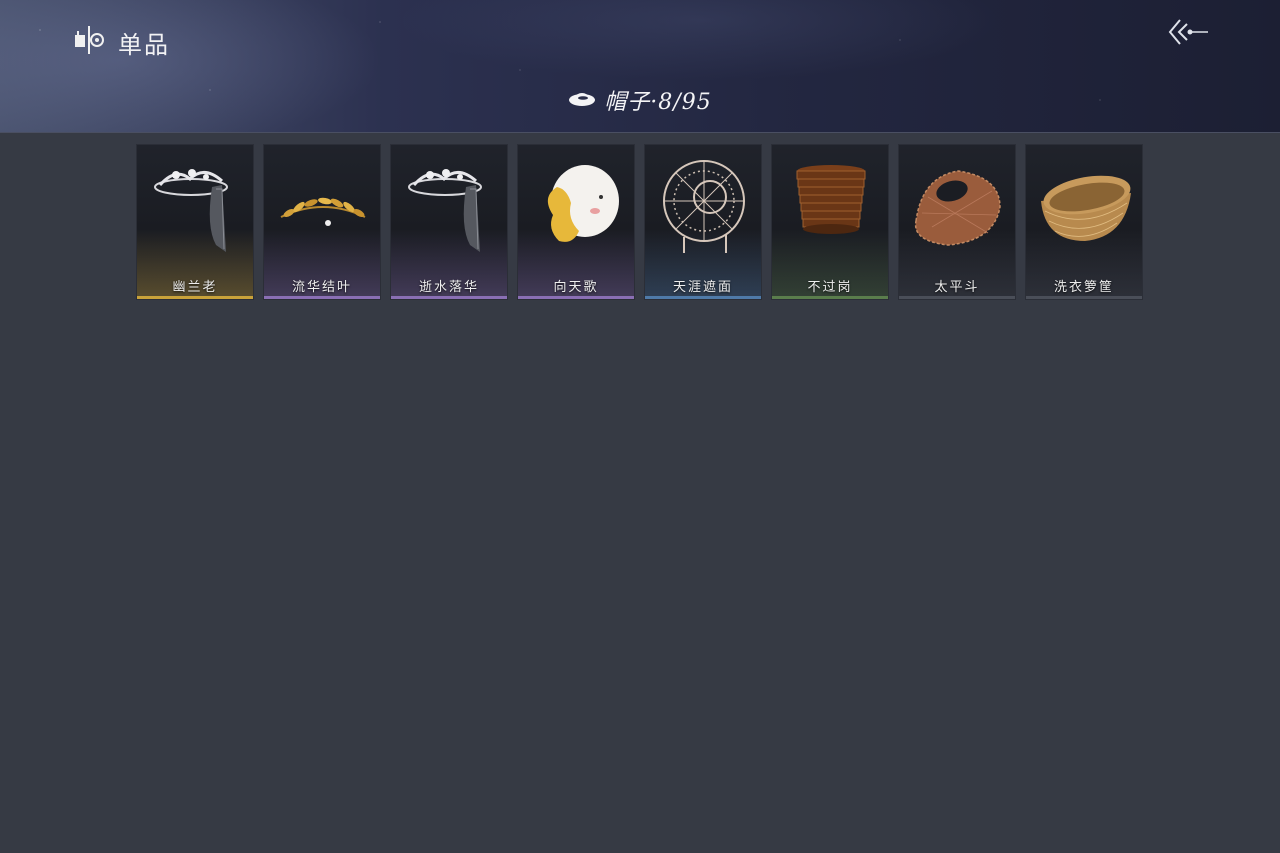  What do you see at coordinates (831, 199) in the screenshot?
I see `stacked-bowls-hat-icon` at bounding box center [831, 199].